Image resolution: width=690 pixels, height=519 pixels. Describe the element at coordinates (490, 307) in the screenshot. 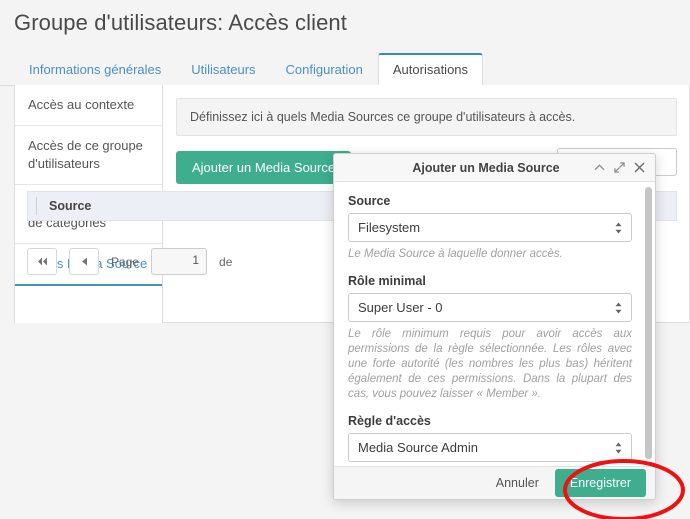

I see `role-minimal-select: Super User - 0` at that location.